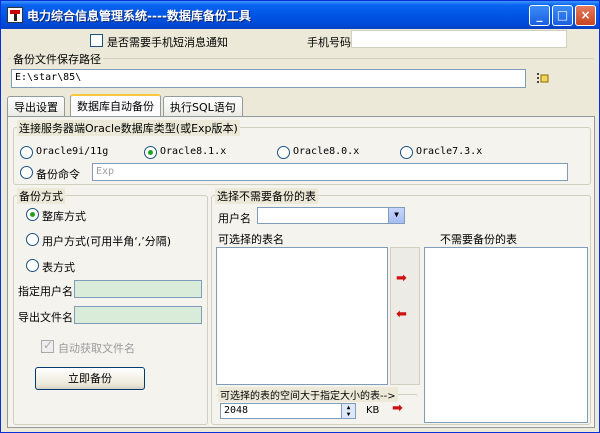  I want to click on radio-backup-command, so click(26, 172).